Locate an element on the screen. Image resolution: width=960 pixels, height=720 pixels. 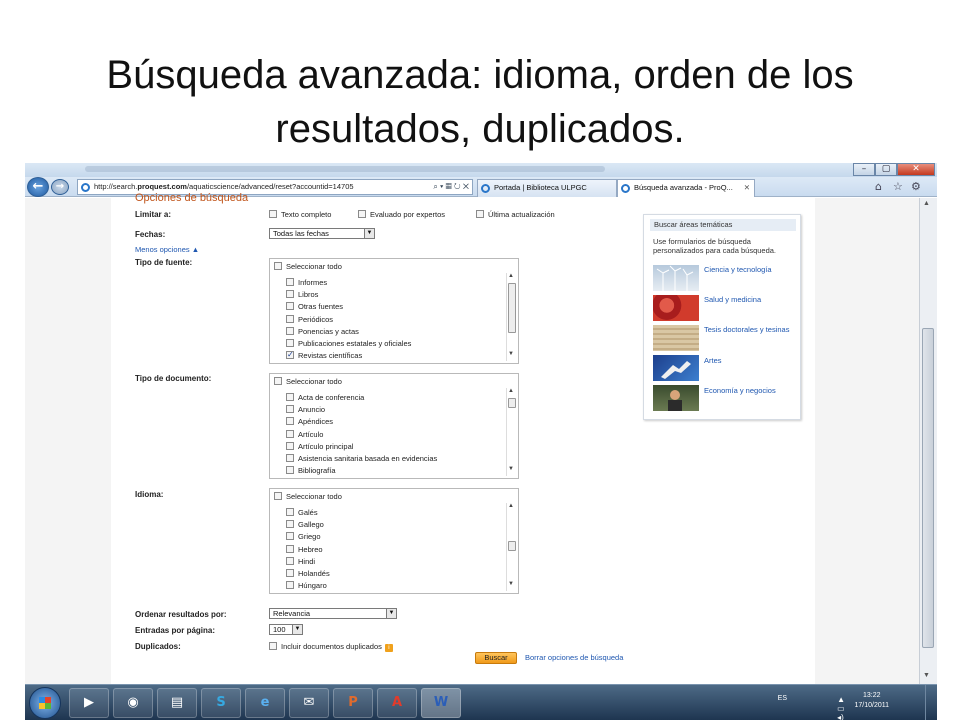
word-icon: W is located at coordinates (441, 703).